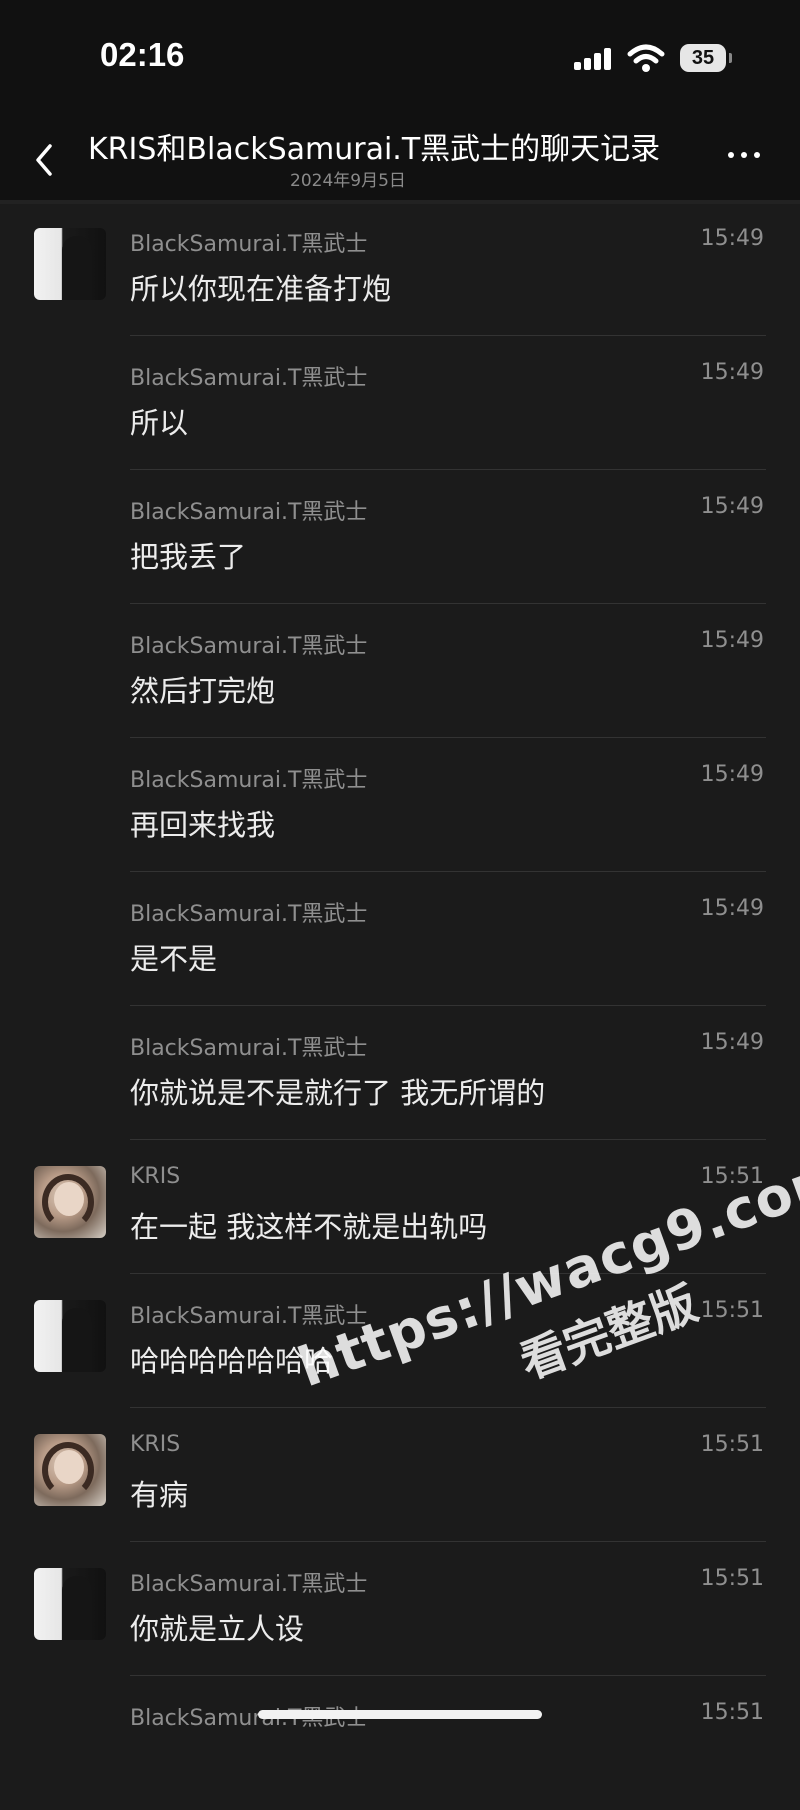 The width and height of the screenshot is (800, 1810). Describe the element at coordinates (400, 1743) in the screenshot. I see `message-item: BlackSamurai.T黑武士 15:51` at that location.